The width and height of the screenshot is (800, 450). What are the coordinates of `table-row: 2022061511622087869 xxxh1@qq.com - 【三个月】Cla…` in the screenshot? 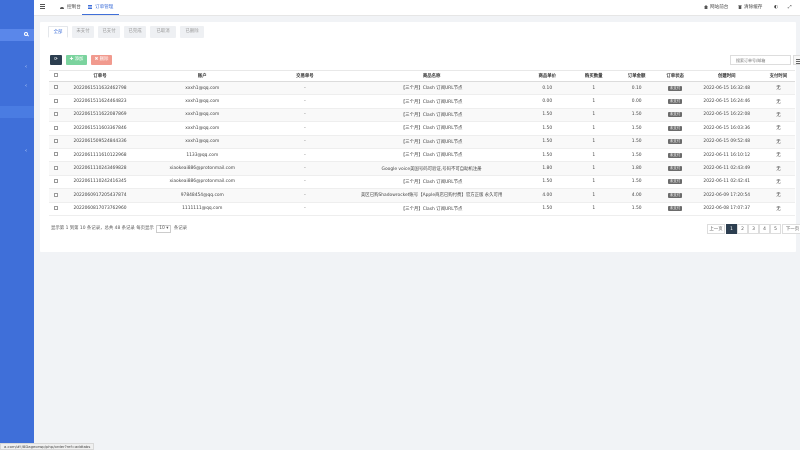 It's located at (422, 115).